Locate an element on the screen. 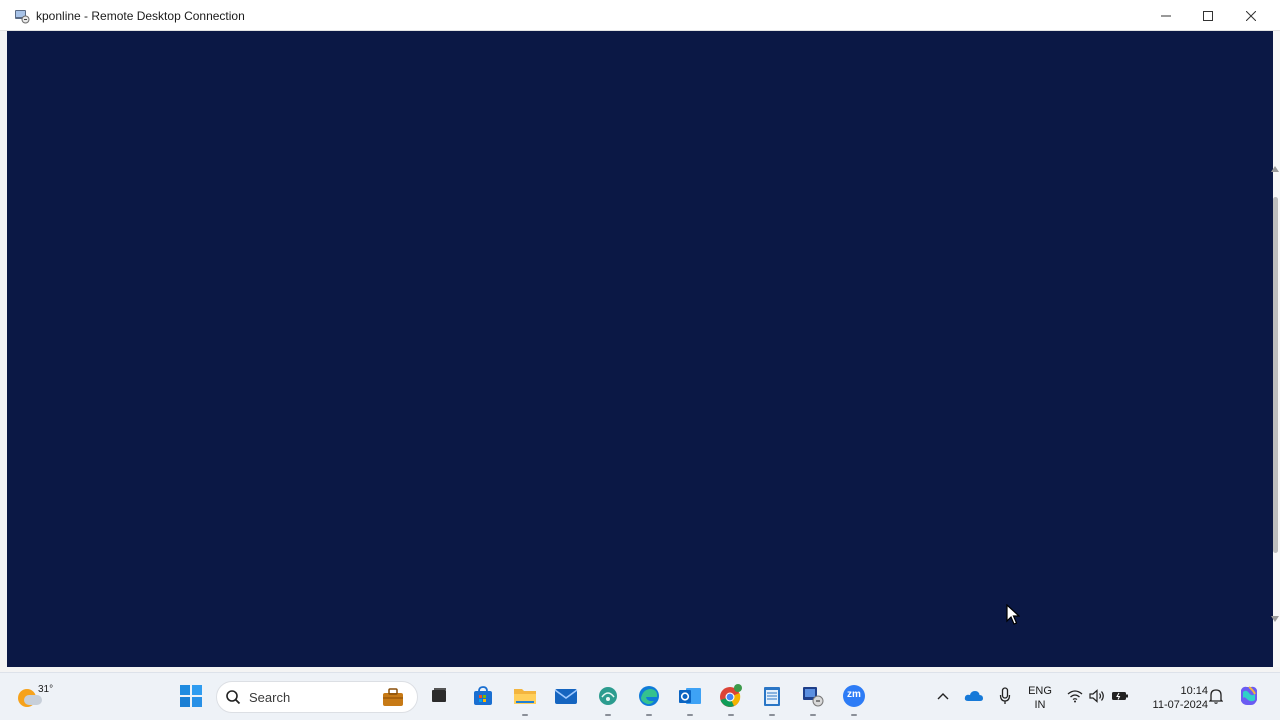 The image size is (1280, 720). chrome-icon is located at coordinates (731, 695).